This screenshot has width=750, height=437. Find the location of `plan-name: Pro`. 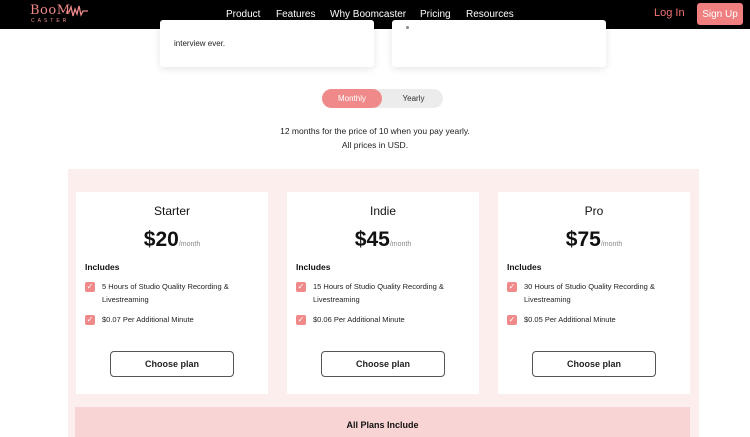

plan-name: Pro is located at coordinates (594, 211).